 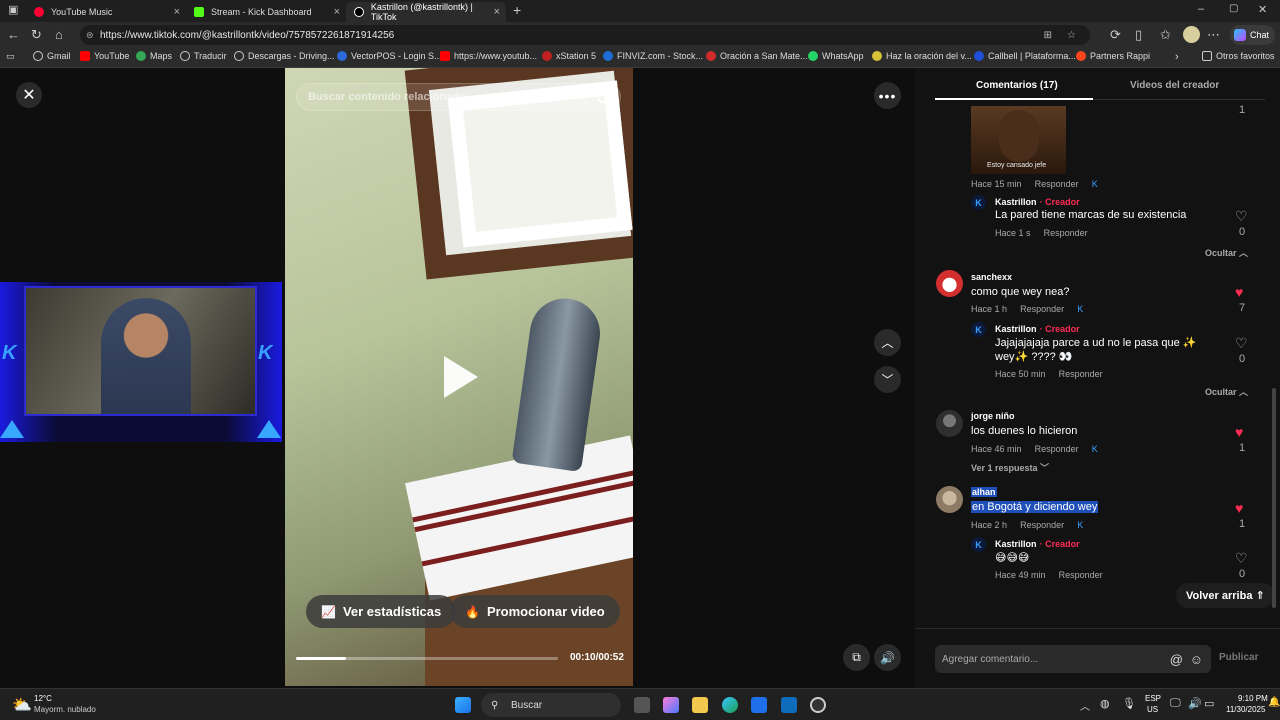 What do you see at coordinates (1129, 703) in the screenshot?
I see `microphone-icon: 🎙` at bounding box center [1129, 703].